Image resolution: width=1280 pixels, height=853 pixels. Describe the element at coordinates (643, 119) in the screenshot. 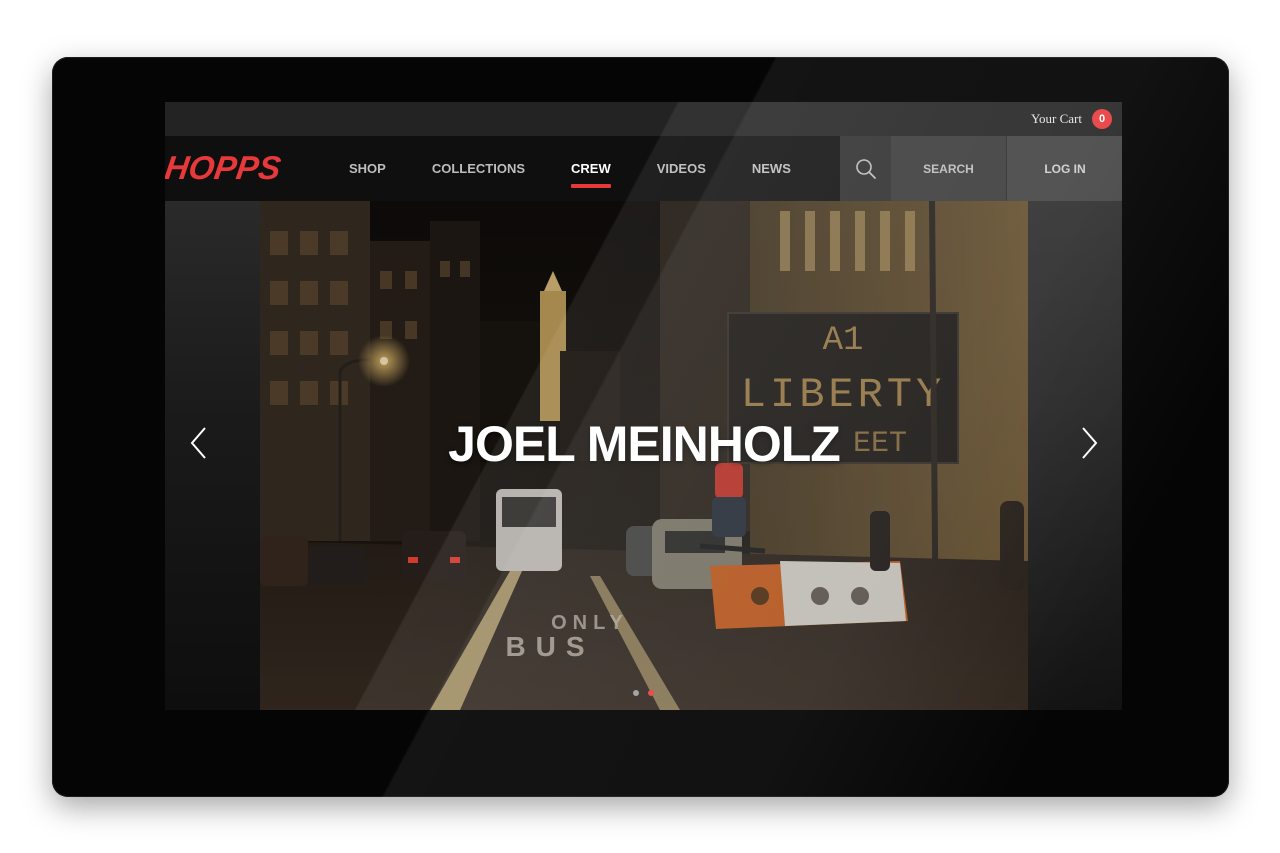

I see `top-utility-bar: Your Cart 0` at that location.